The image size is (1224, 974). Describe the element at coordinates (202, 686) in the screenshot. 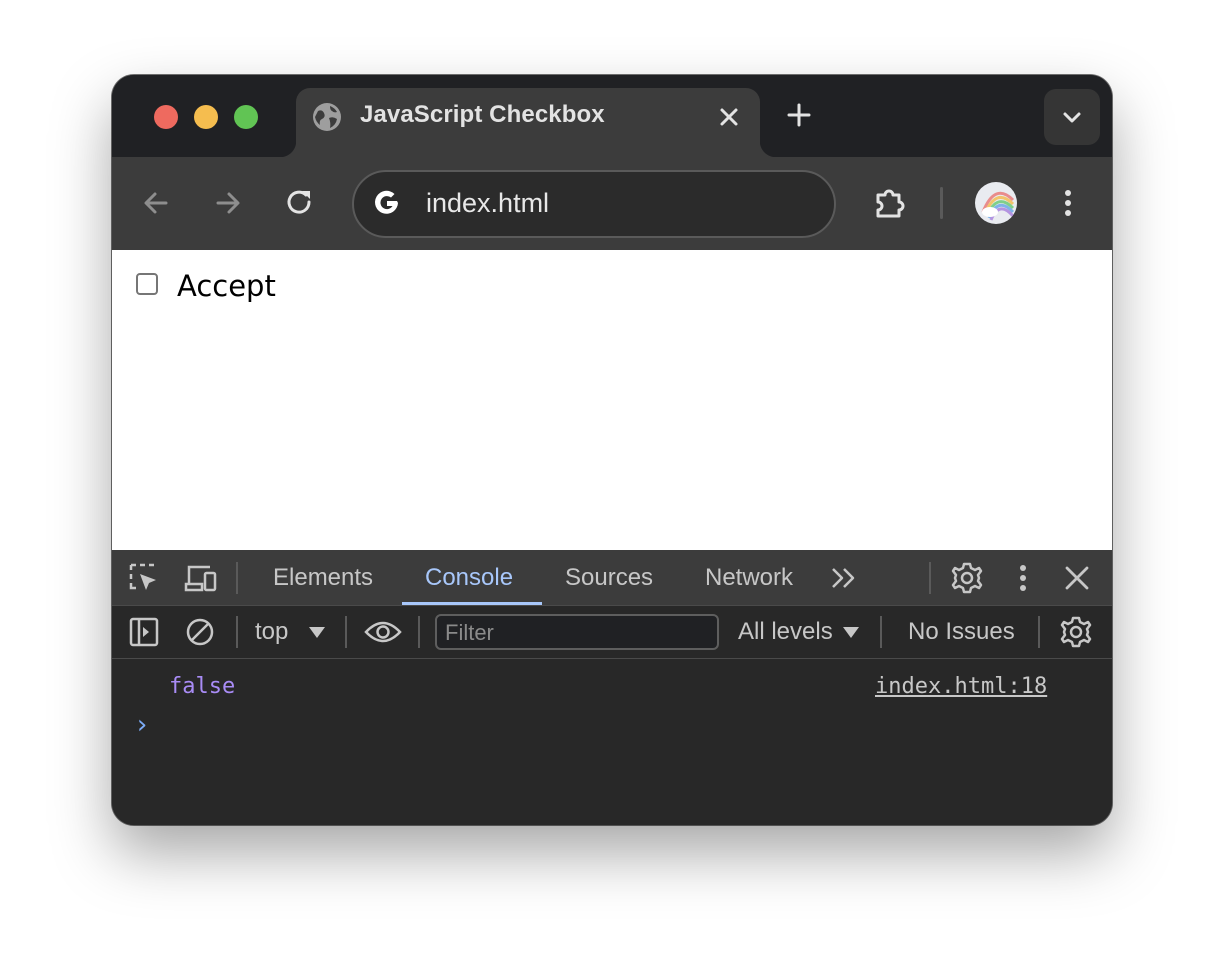

I see `console-log-value: false` at that location.